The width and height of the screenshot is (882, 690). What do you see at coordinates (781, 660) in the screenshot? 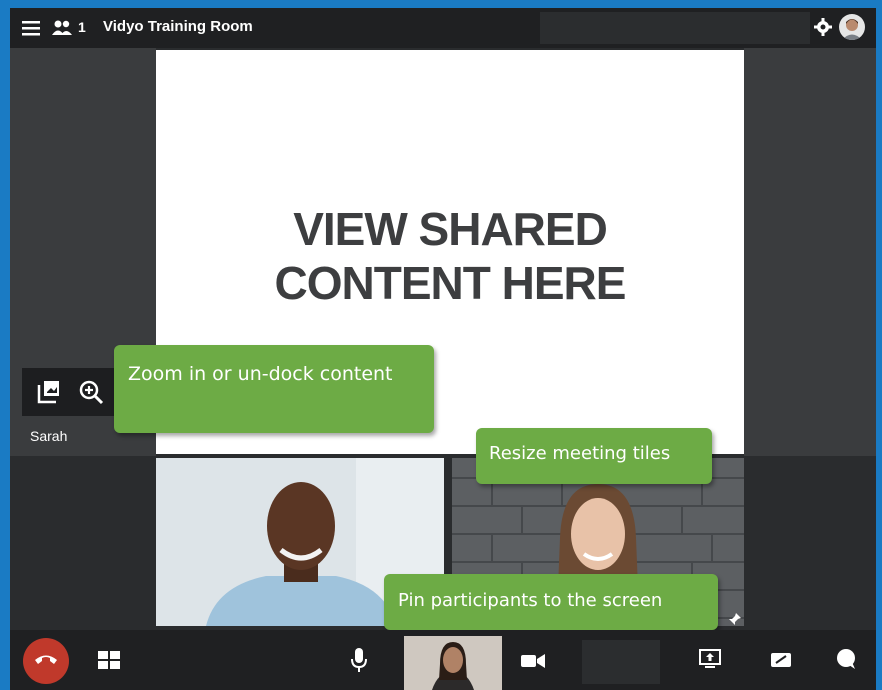
I see `chat-icon` at bounding box center [781, 660].